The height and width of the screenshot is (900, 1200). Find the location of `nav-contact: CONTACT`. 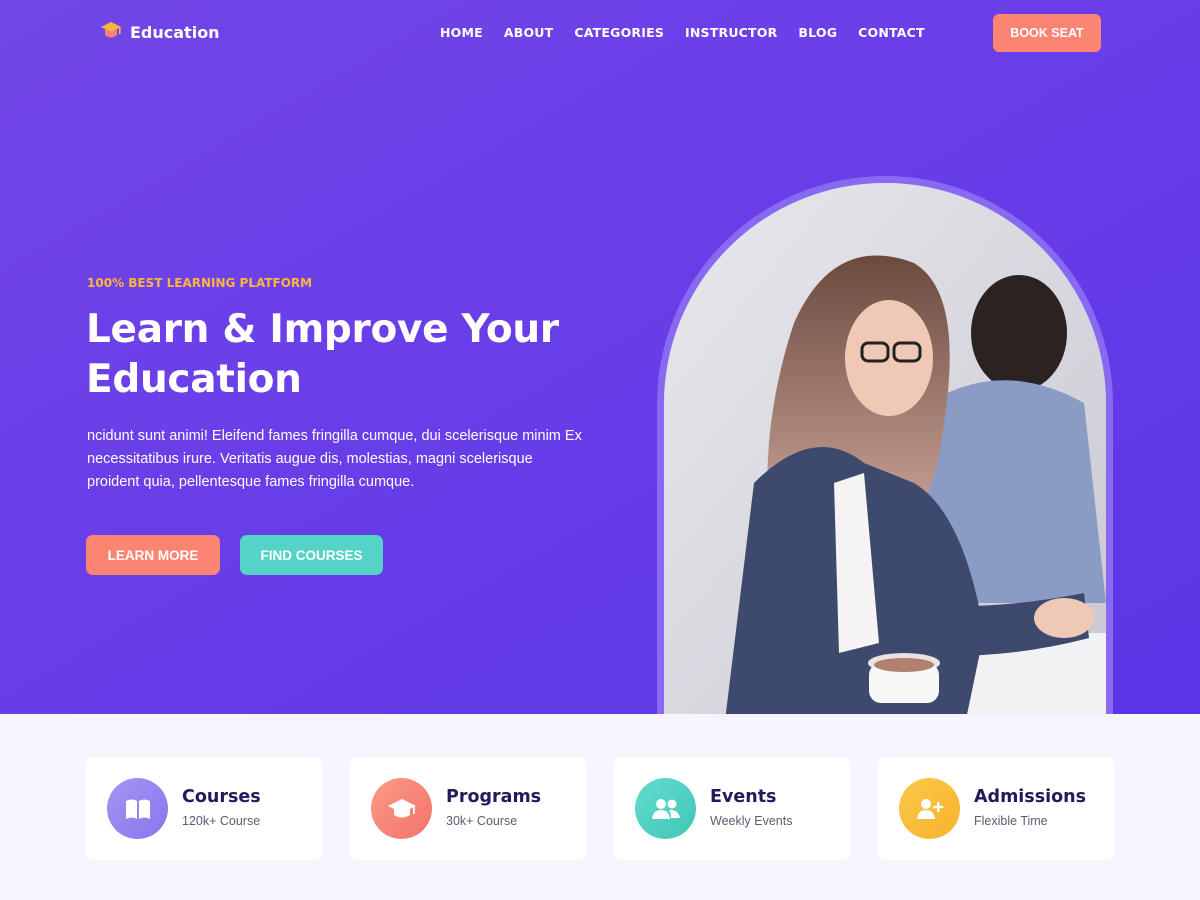

nav-contact: CONTACT is located at coordinates (891, 32).